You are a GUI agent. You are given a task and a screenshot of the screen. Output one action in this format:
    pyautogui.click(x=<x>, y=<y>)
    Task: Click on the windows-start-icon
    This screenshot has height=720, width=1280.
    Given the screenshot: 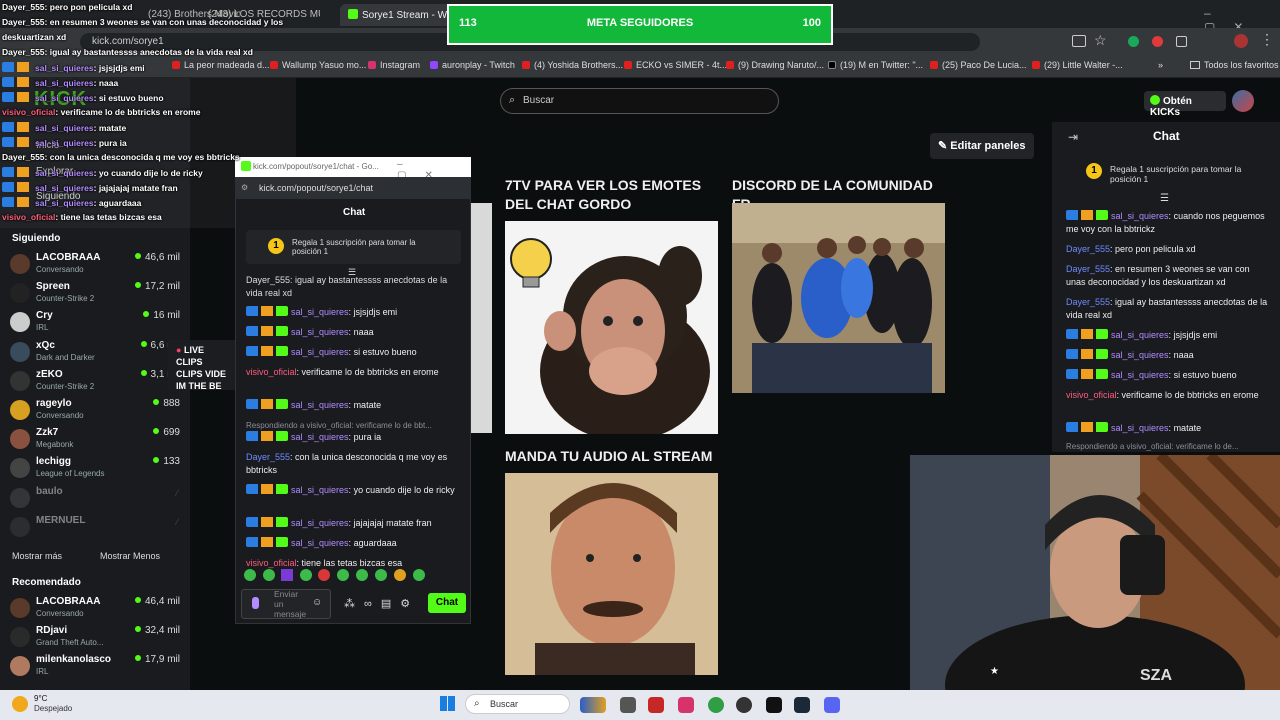 What is the action you would take?
    pyautogui.click(x=447, y=703)
    